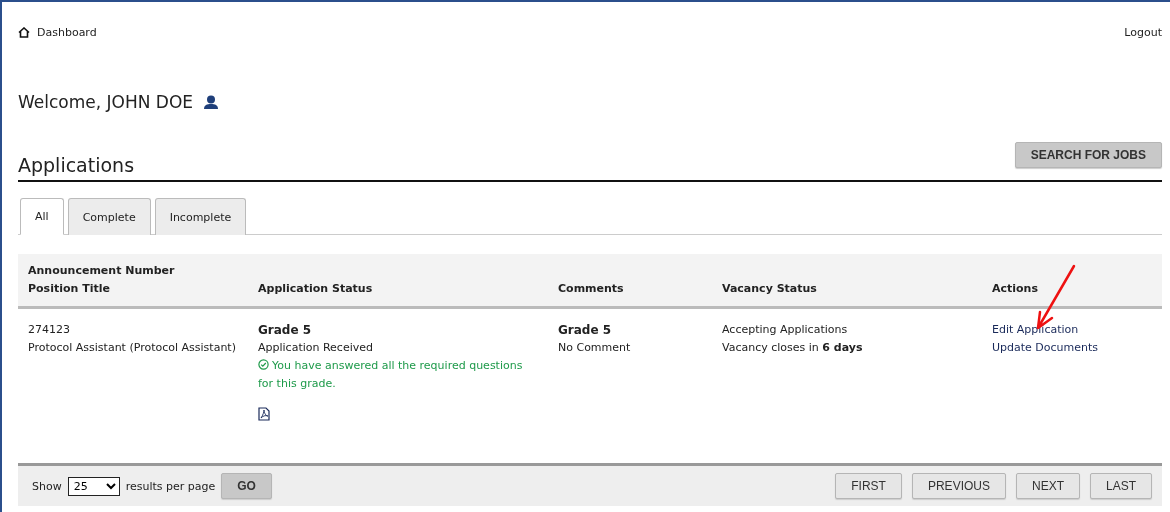  Describe the element at coordinates (1015, 289) in the screenshot. I see `column-header: Actions` at that location.